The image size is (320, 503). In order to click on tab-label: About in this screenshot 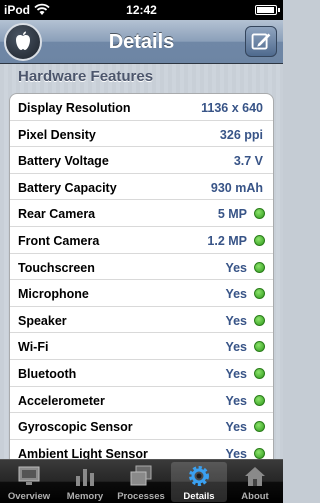, I will do `click(255, 496)`.